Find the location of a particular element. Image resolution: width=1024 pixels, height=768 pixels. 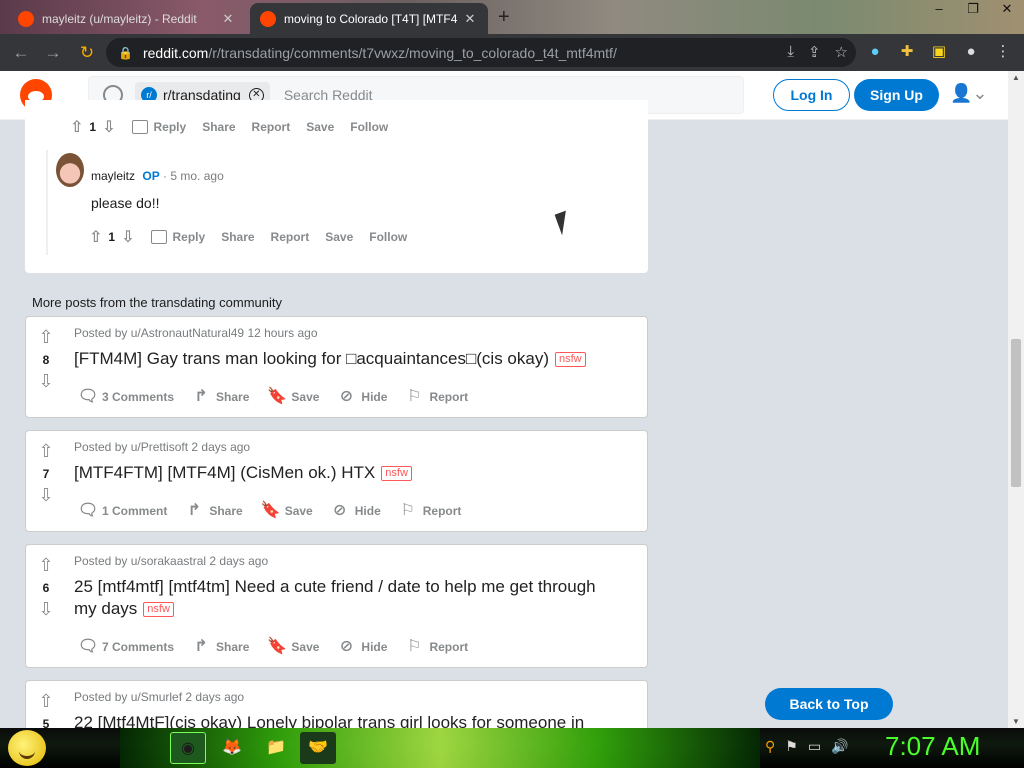

bookmark-star-icon: ☆ is located at coordinates (841, 52).